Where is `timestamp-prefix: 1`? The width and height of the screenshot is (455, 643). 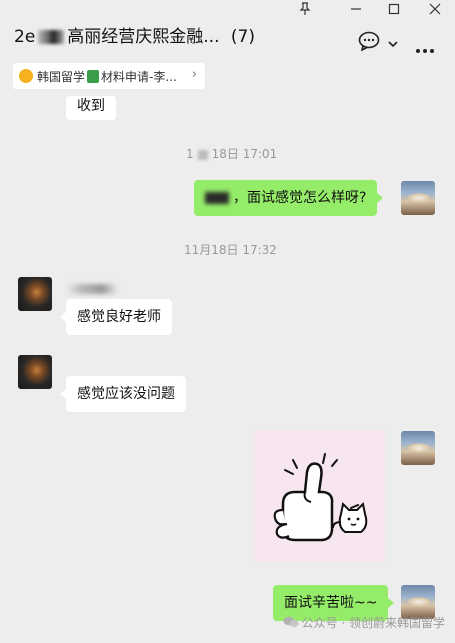 timestamp-prefix: 1 is located at coordinates (190, 154).